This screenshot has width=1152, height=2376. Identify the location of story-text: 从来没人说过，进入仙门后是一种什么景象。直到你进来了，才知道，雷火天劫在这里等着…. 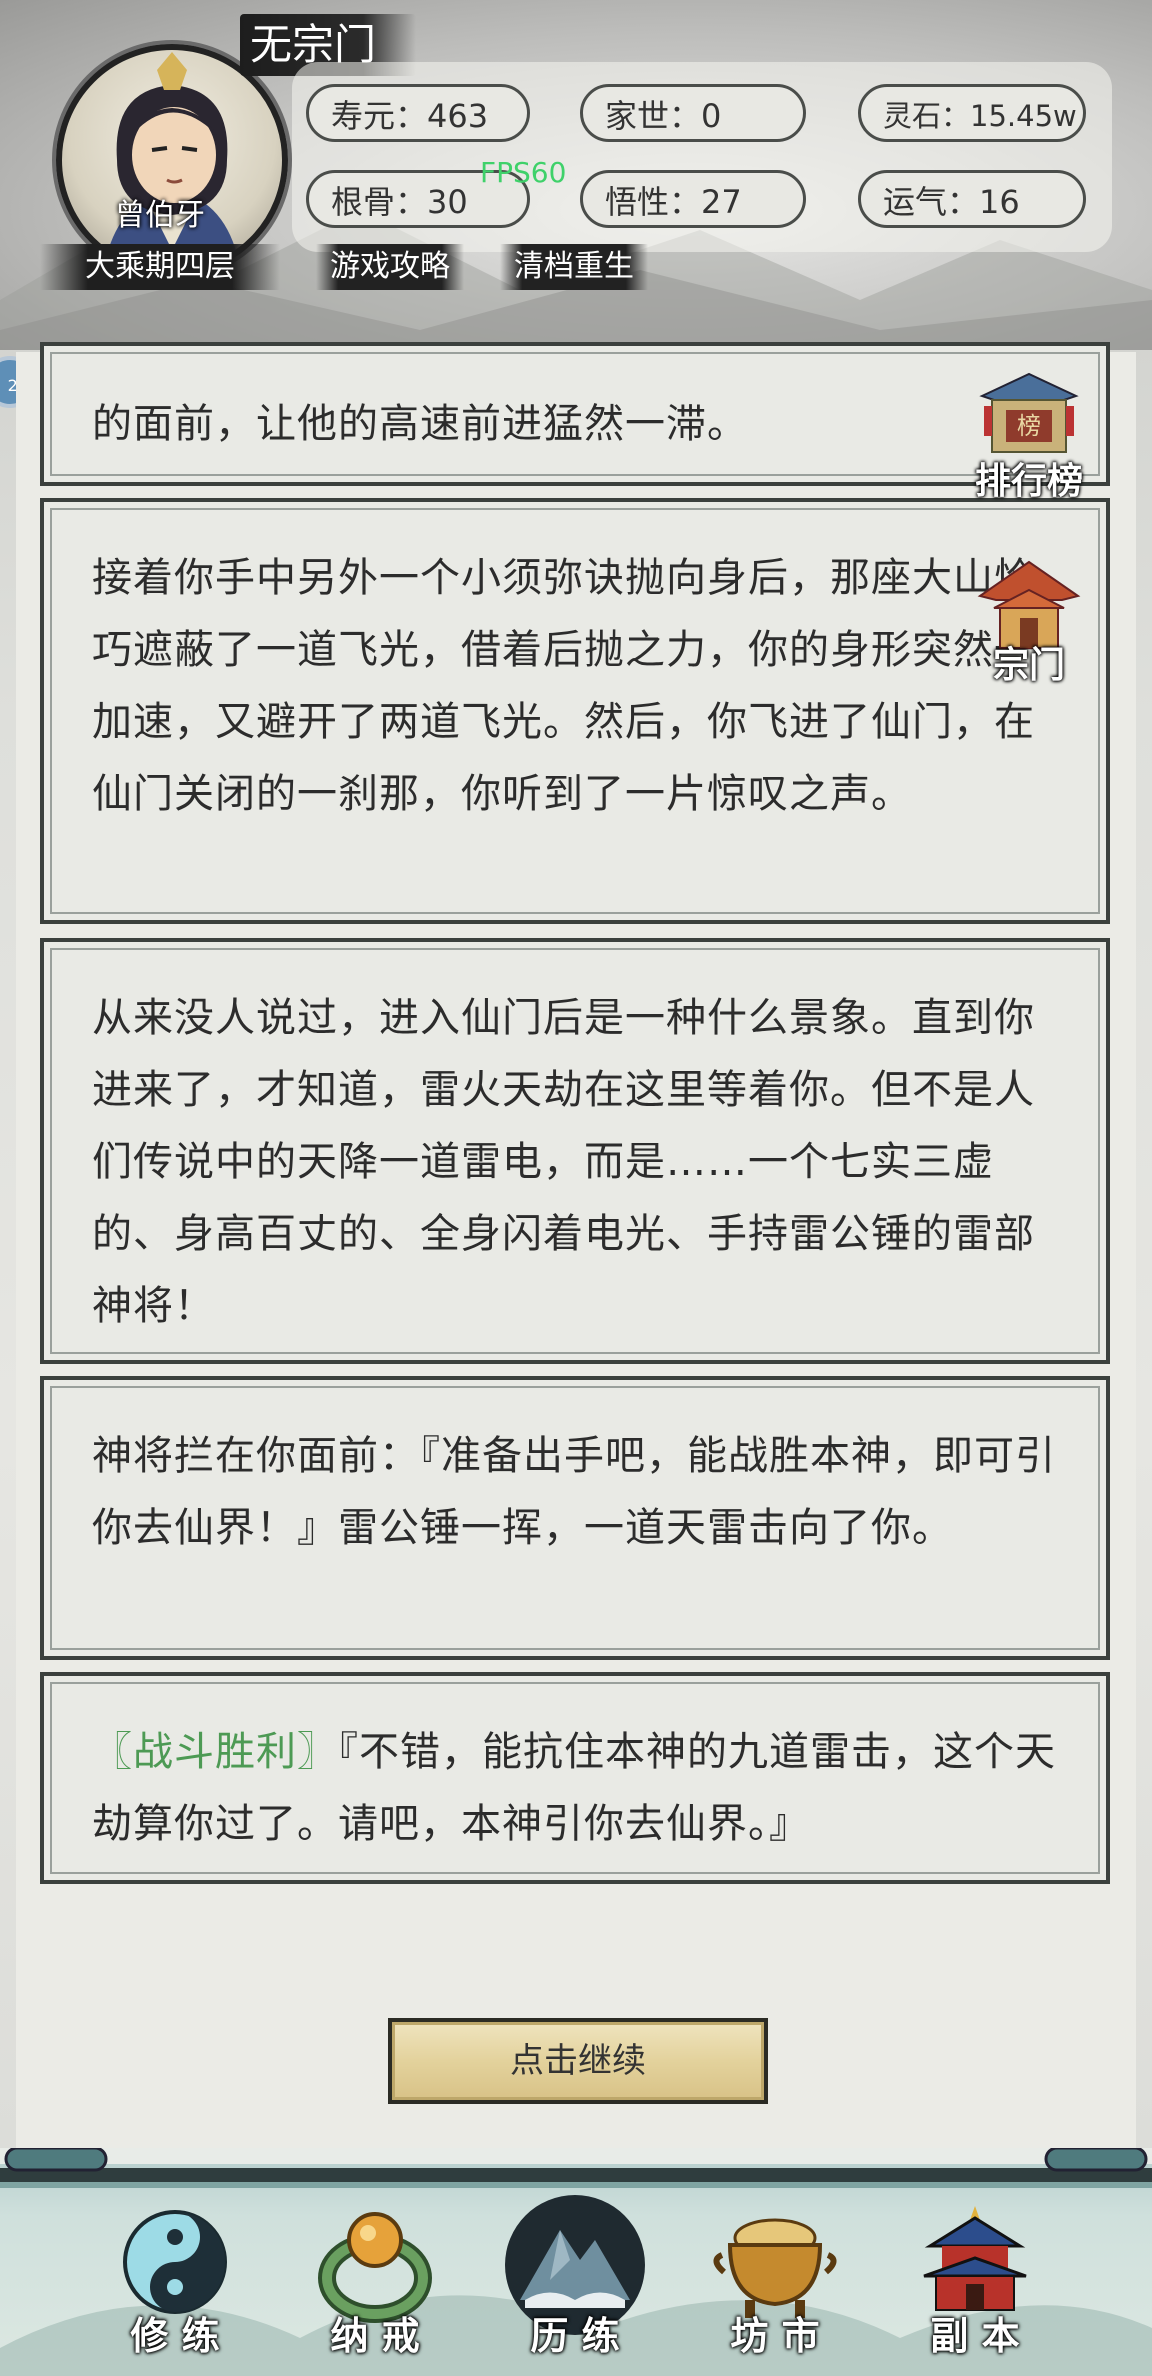
(563, 1162).